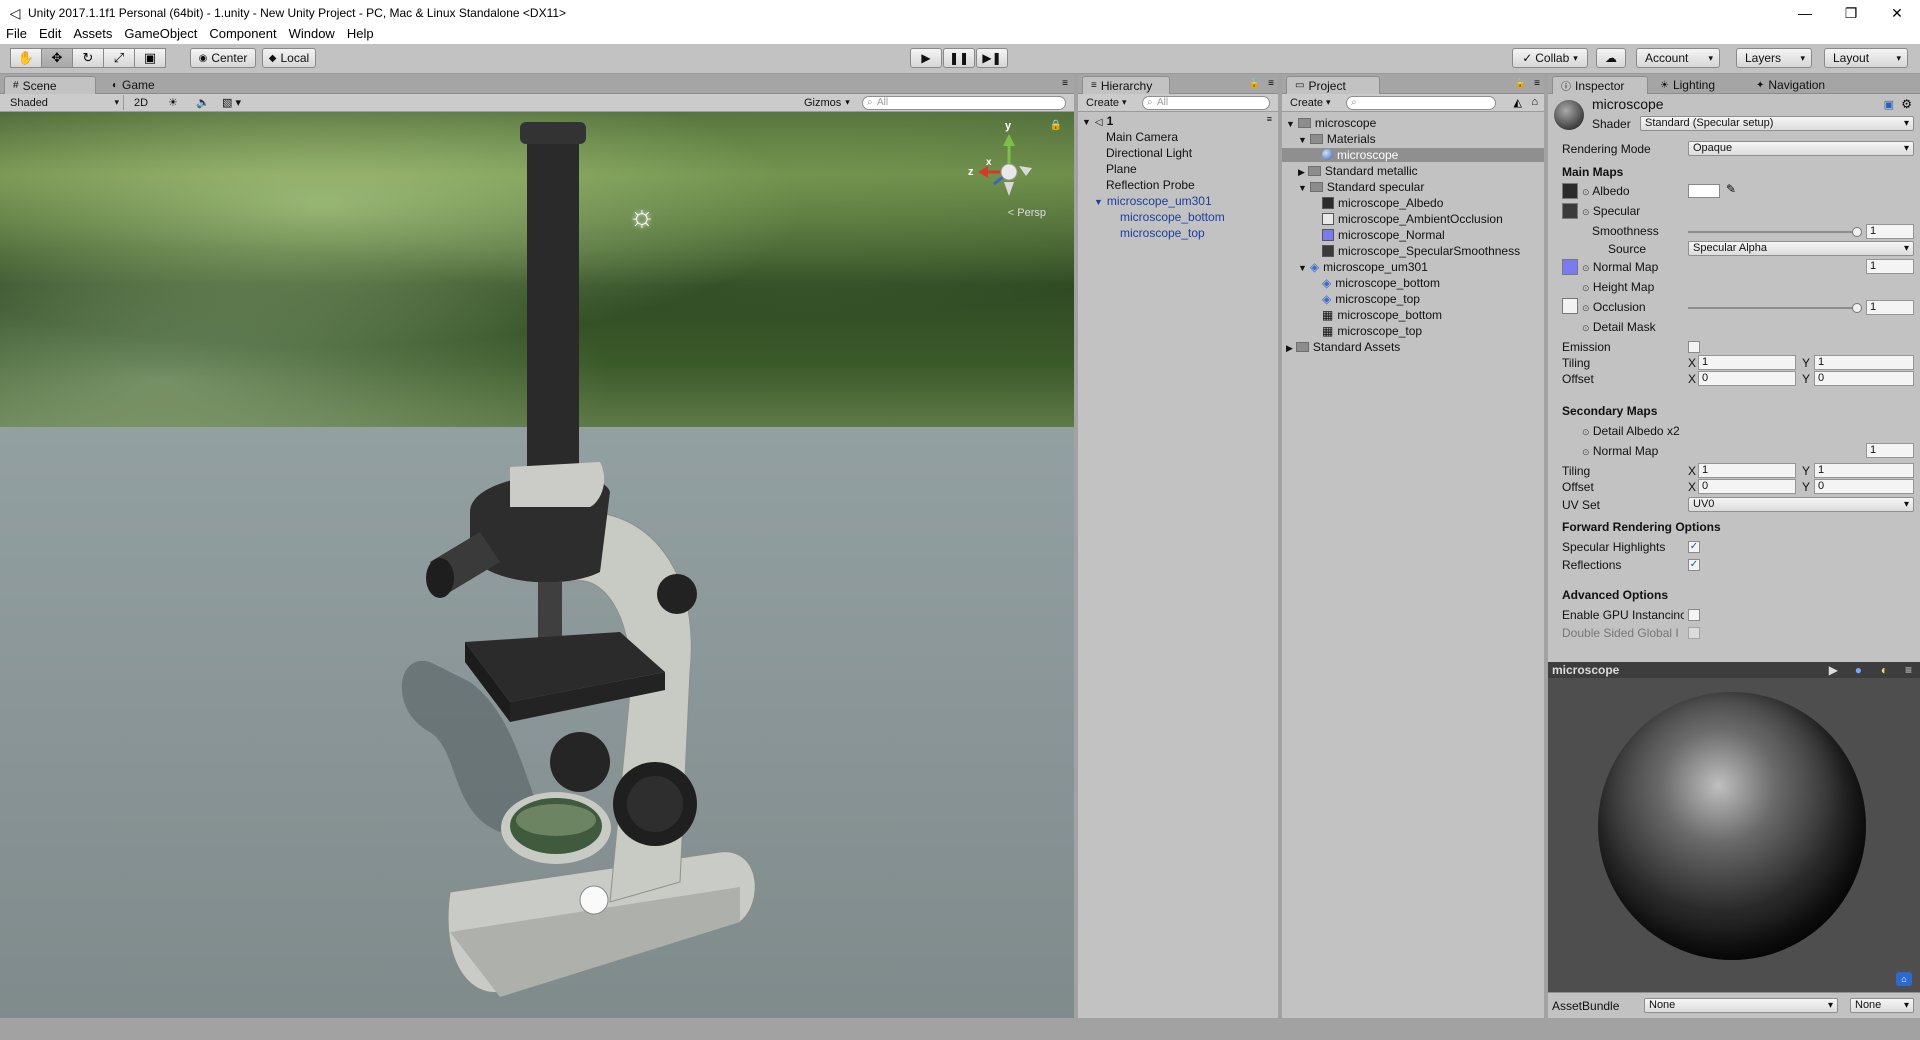 The height and width of the screenshot is (1040, 1920). Describe the element at coordinates (1882, 1005) in the screenshot. I see `assetbundle-variant-dropdown: None` at that location.